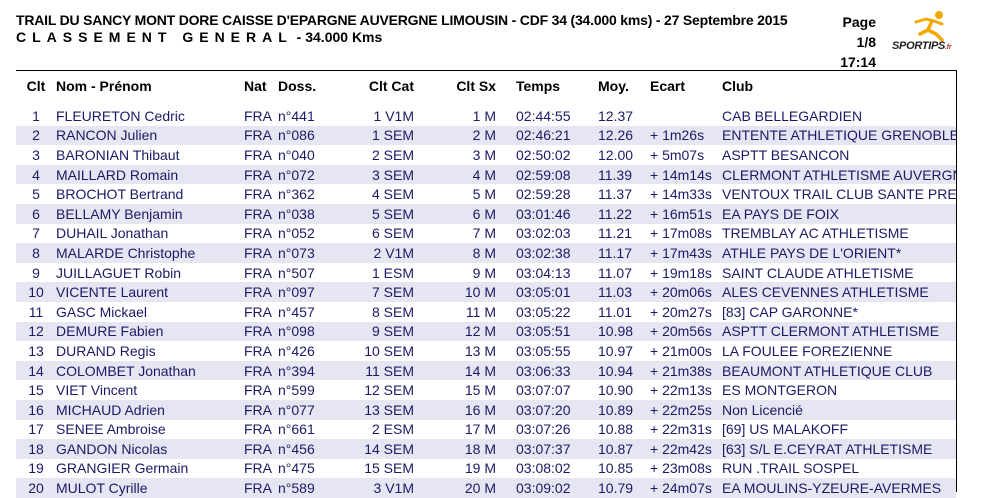 This screenshot has height=498, width=988. Describe the element at coordinates (686, 488) in the screenshot. I see `cell-gap: + 24m07s` at that location.